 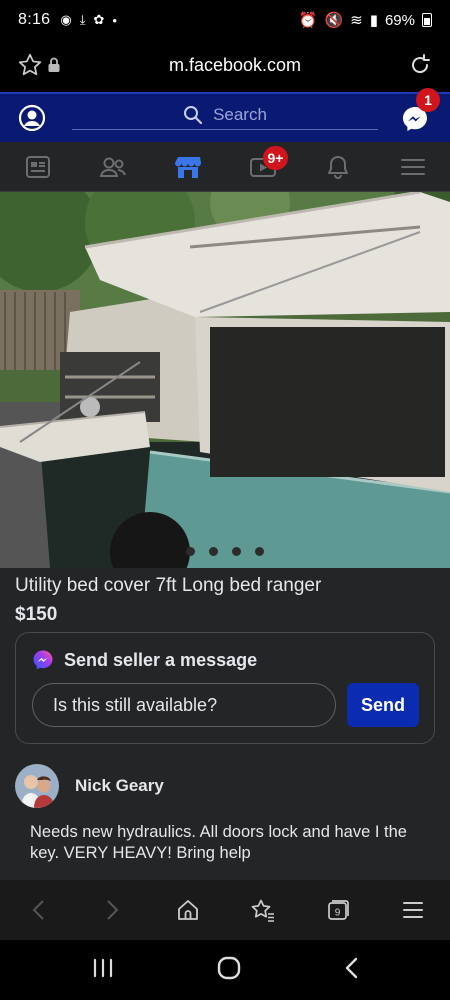 I want to click on news-feed-icon, so click(x=37, y=166).